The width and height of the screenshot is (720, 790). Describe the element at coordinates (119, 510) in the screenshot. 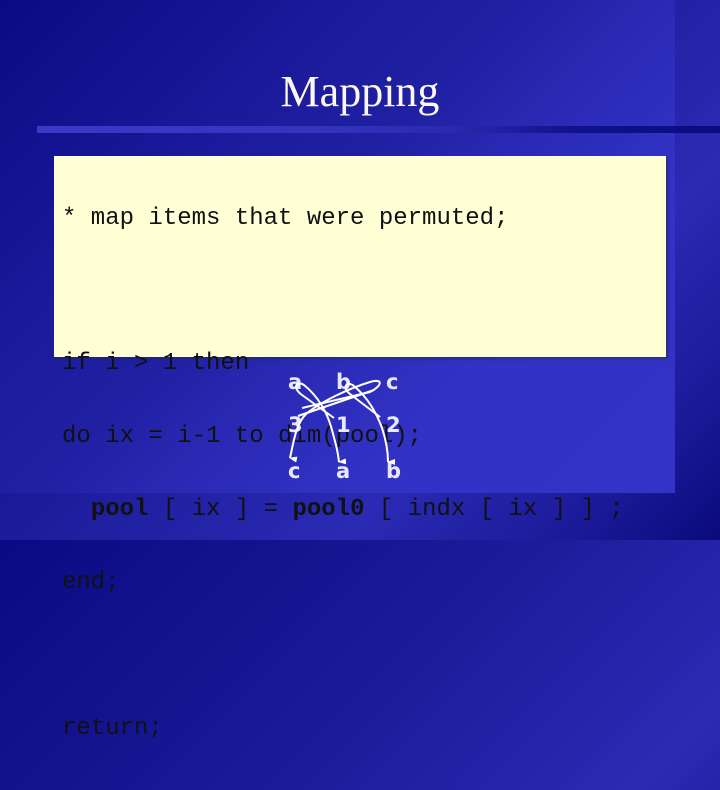

I see `code-var-pool: pool` at that location.